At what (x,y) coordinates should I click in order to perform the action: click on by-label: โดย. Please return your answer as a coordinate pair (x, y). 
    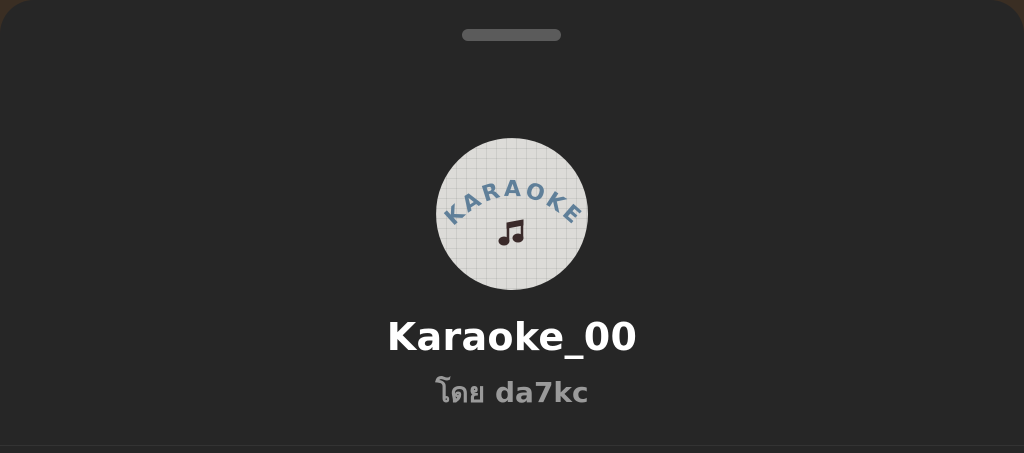
    Looking at the image, I should click on (460, 392).